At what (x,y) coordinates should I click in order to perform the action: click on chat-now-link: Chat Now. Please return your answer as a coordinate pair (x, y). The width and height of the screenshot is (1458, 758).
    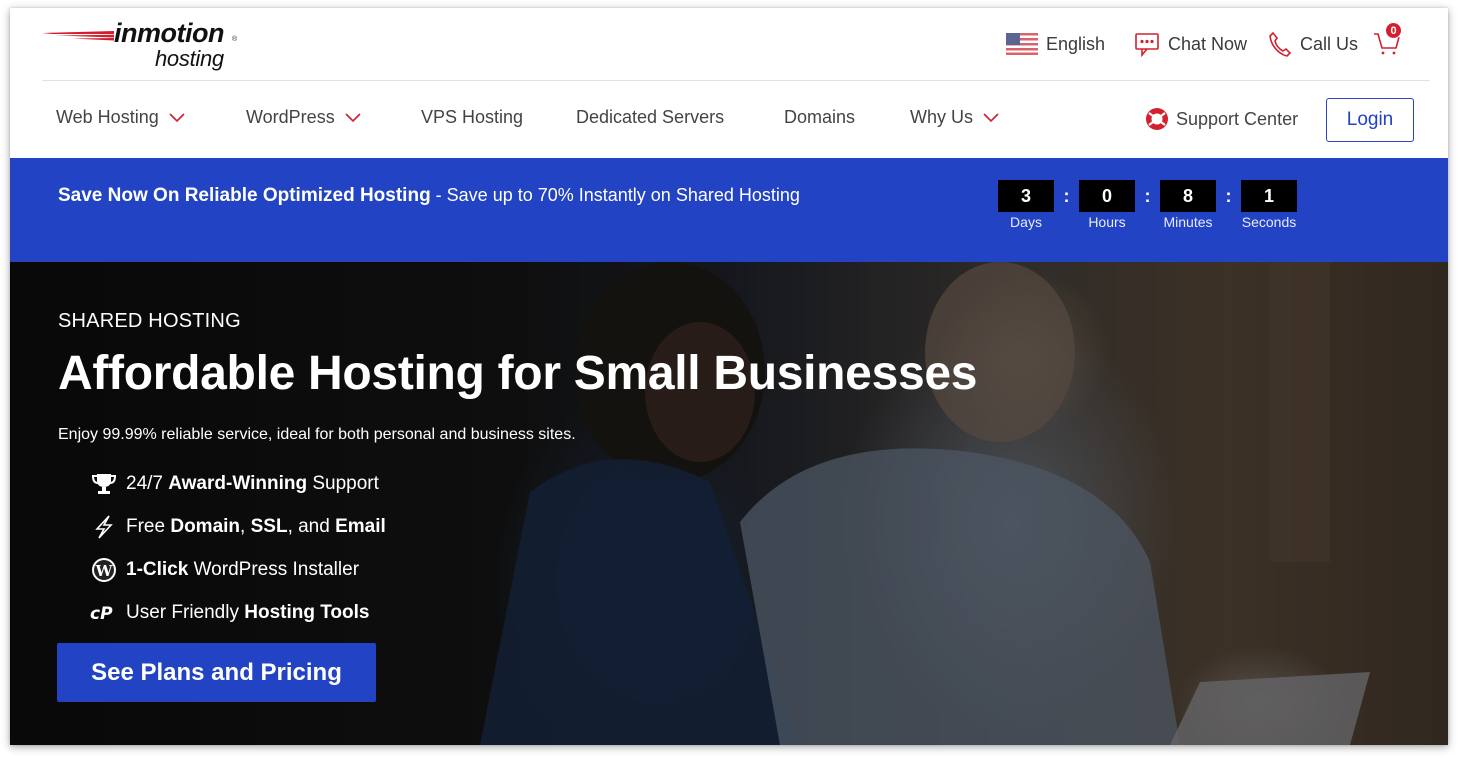
    Looking at the image, I should click on (1190, 44).